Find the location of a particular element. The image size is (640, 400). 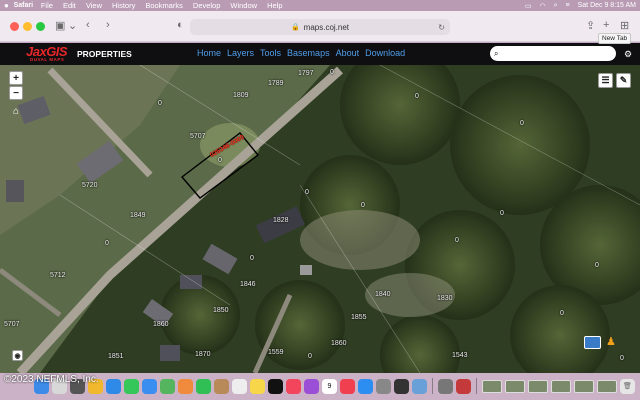

photo-booth-icon is located at coordinates (463, 386).